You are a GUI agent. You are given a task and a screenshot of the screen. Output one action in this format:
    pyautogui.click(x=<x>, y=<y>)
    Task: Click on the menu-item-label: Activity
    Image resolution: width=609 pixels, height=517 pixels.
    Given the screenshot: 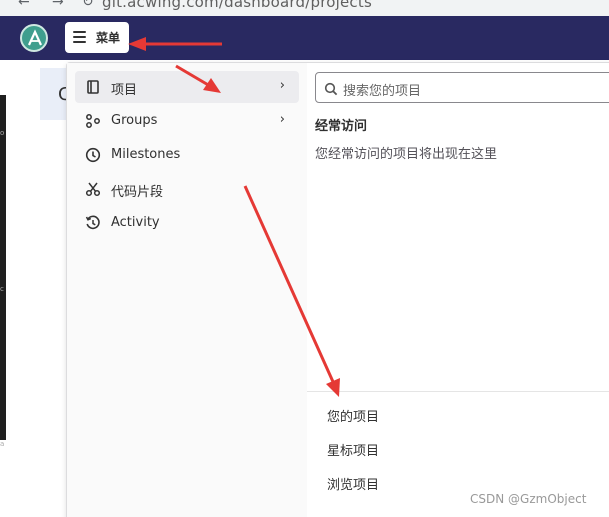 What is the action you would take?
    pyautogui.click(x=135, y=222)
    